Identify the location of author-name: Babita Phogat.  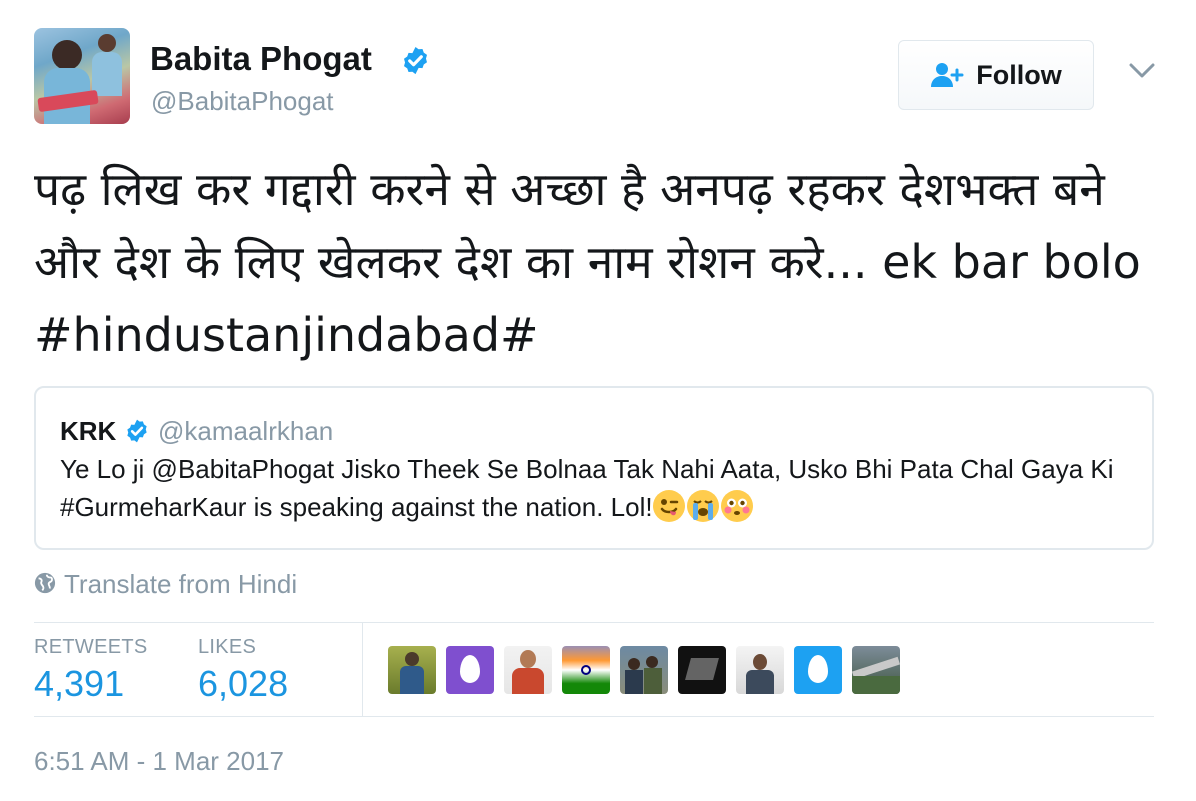
(261, 59).